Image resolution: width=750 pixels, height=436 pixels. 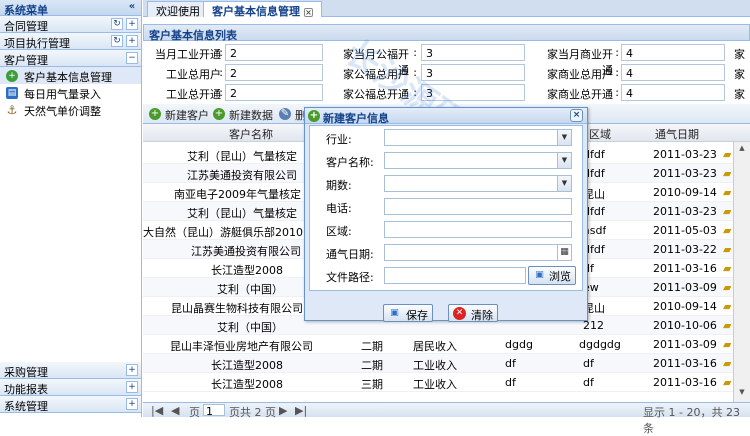 I want to click on table-row: 长江造型2008 三期 工业收入 df df 2011-03-16 ▰, so click(x=438, y=382).